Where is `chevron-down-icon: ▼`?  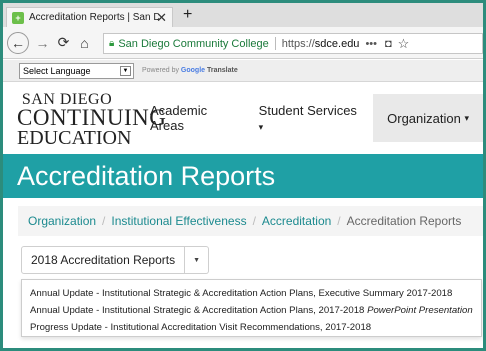
chevron-down-icon: ▼ is located at coordinates (125, 70).